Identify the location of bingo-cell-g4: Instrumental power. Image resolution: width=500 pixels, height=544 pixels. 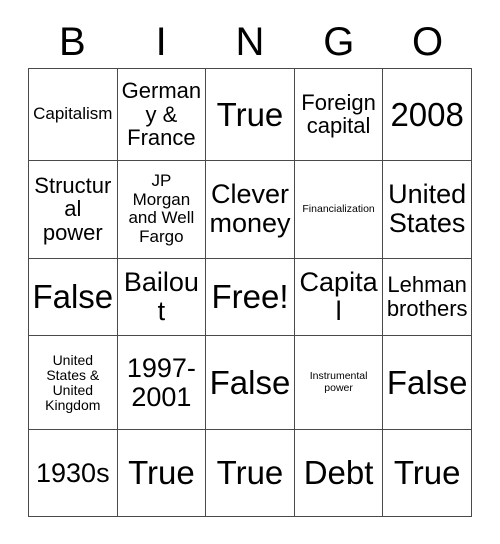
(339, 383).